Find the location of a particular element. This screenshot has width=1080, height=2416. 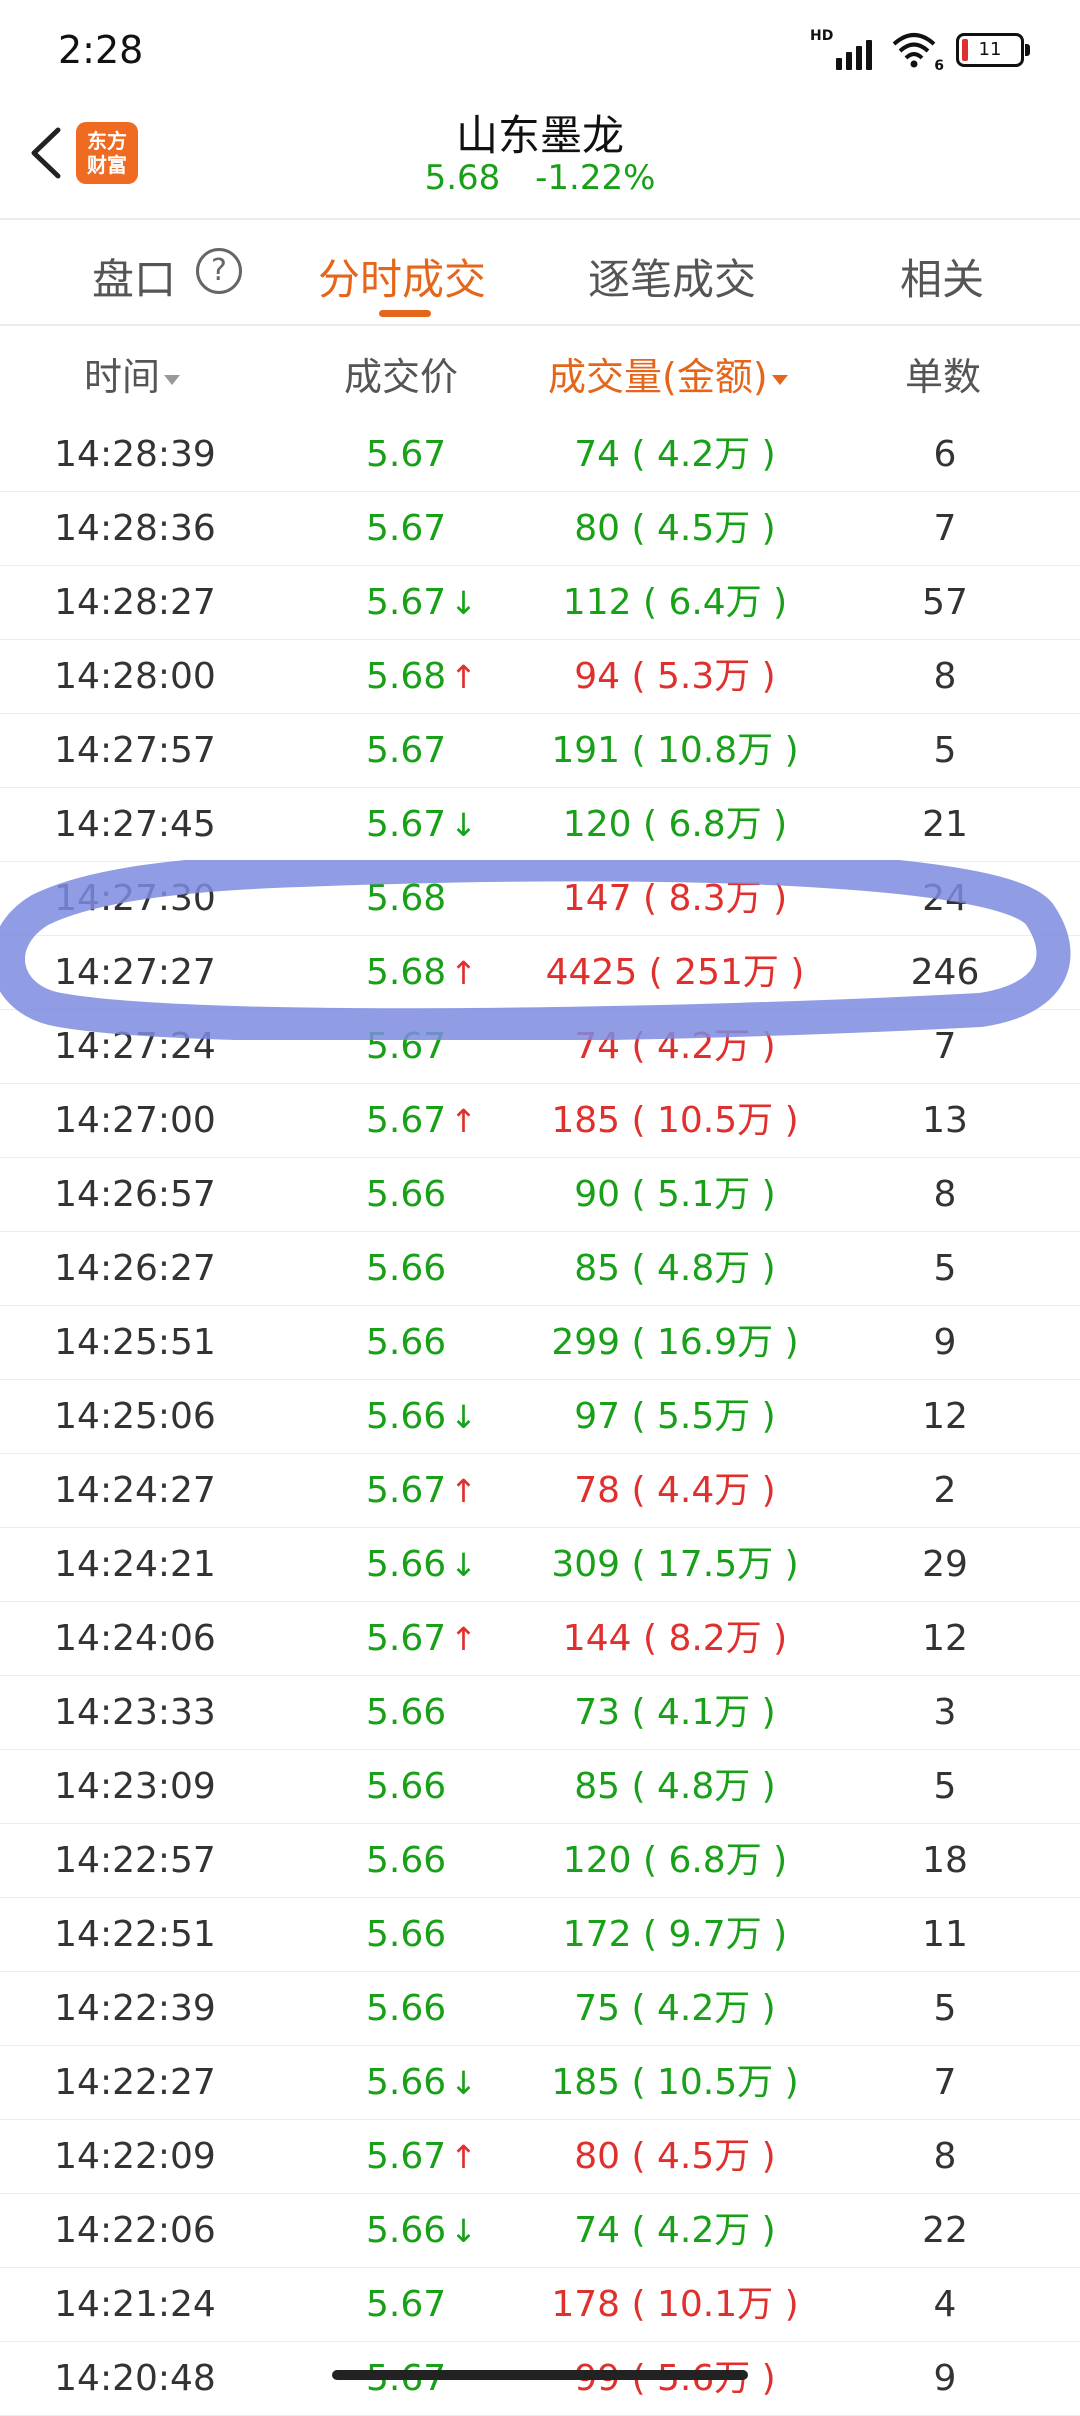

trade-volume: 90 ( 5.1万 ) is located at coordinates (675, 1194).